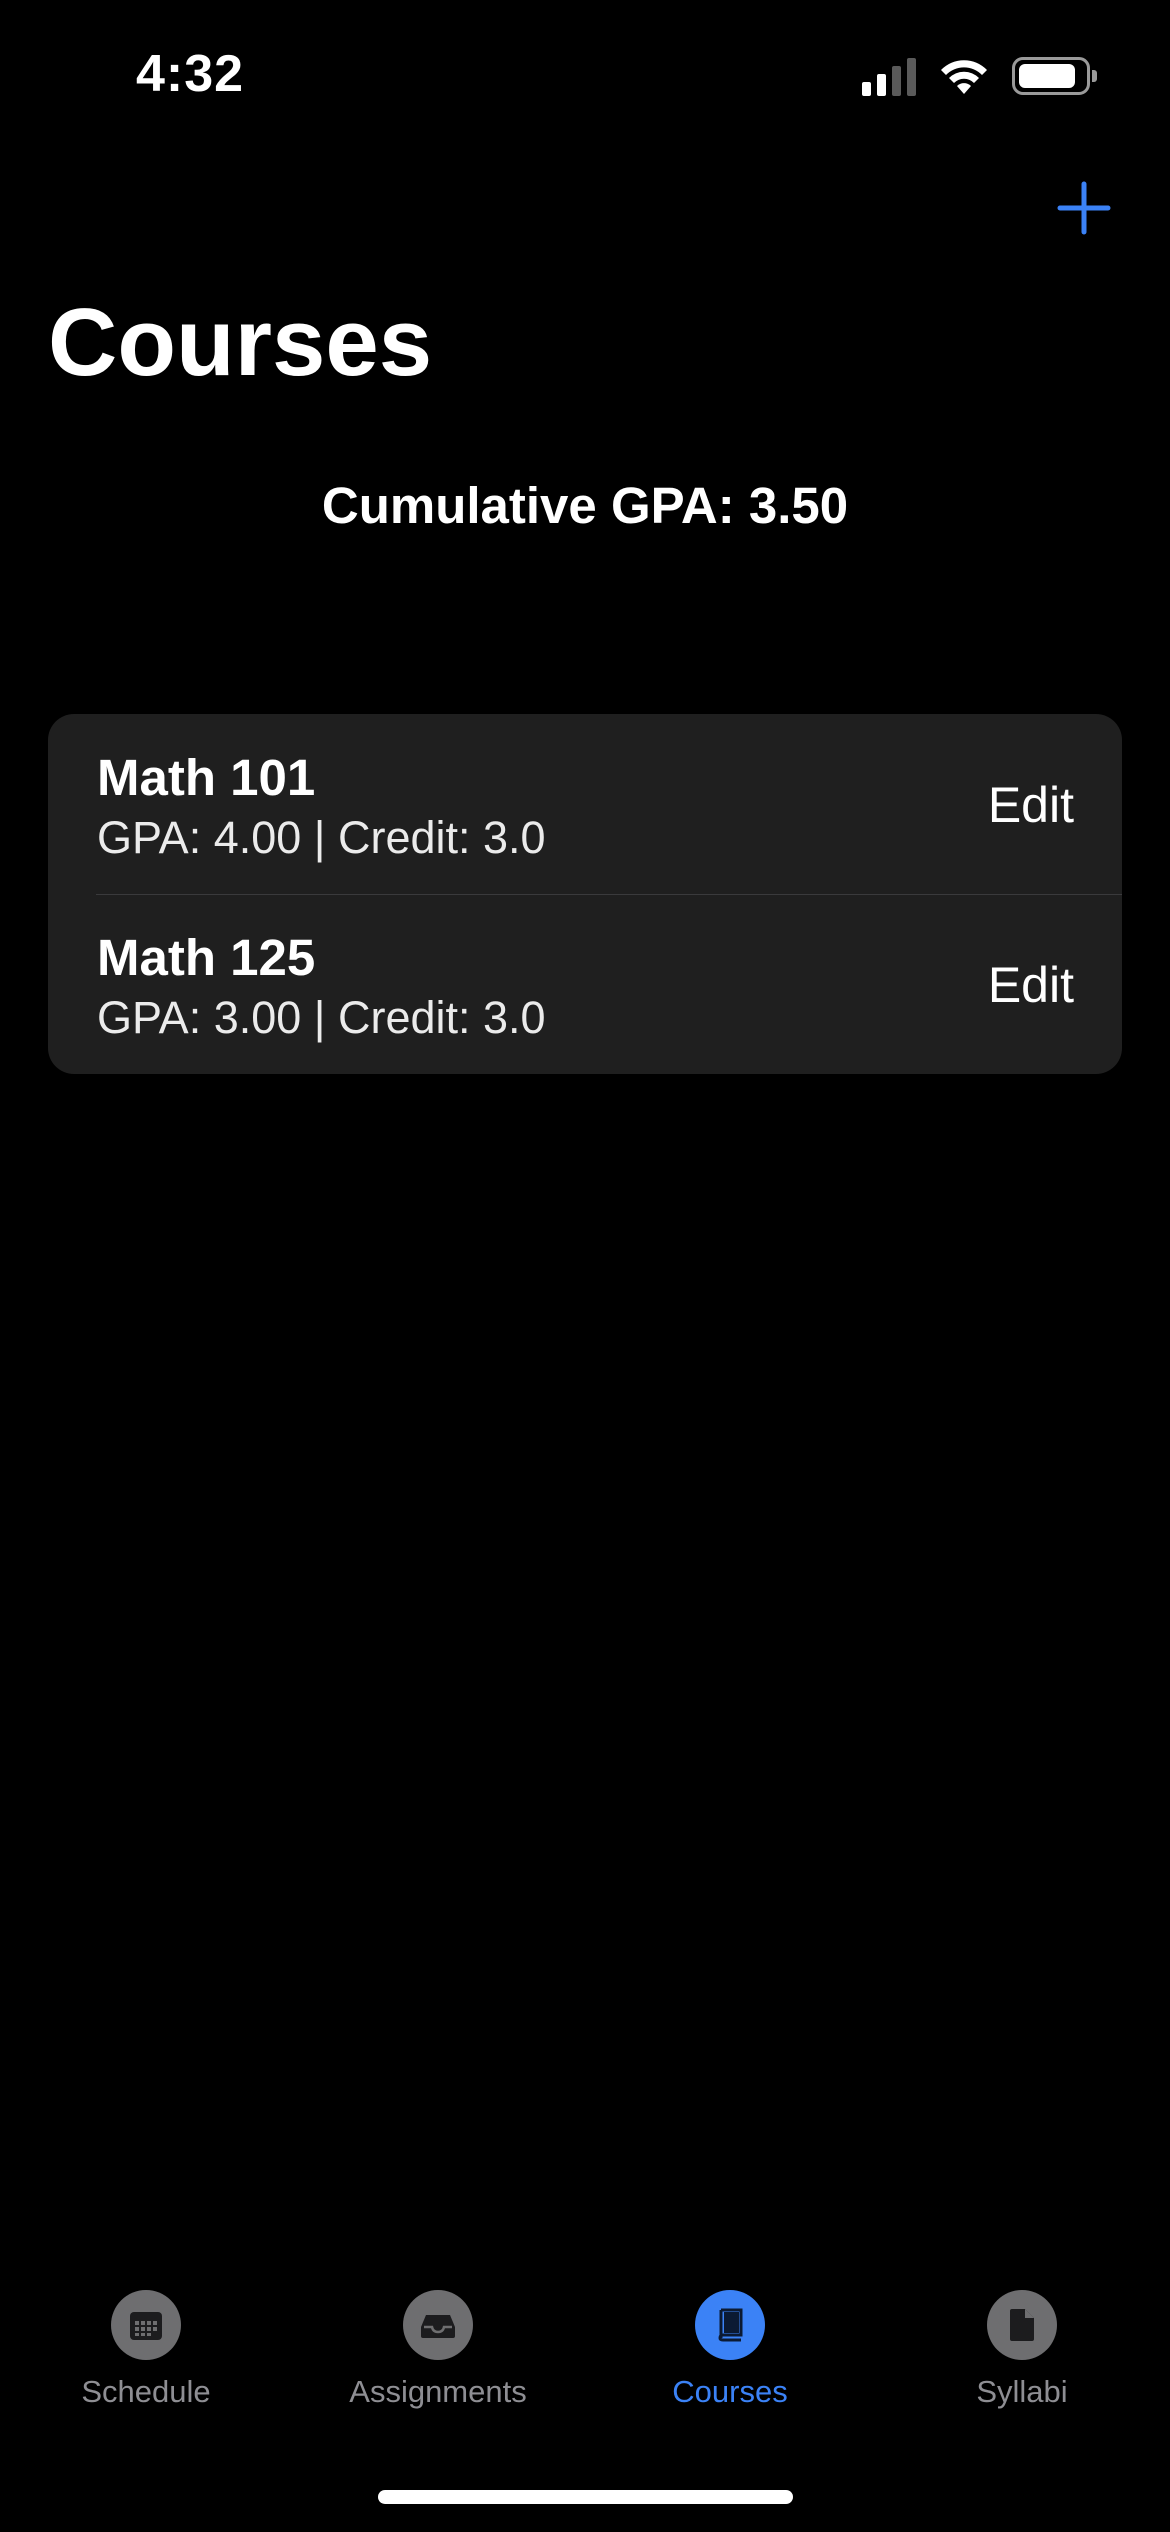  What do you see at coordinates (585, 75) in the screenshot?
I see `status-bar: 4:32` at bounding box center [585, 75].